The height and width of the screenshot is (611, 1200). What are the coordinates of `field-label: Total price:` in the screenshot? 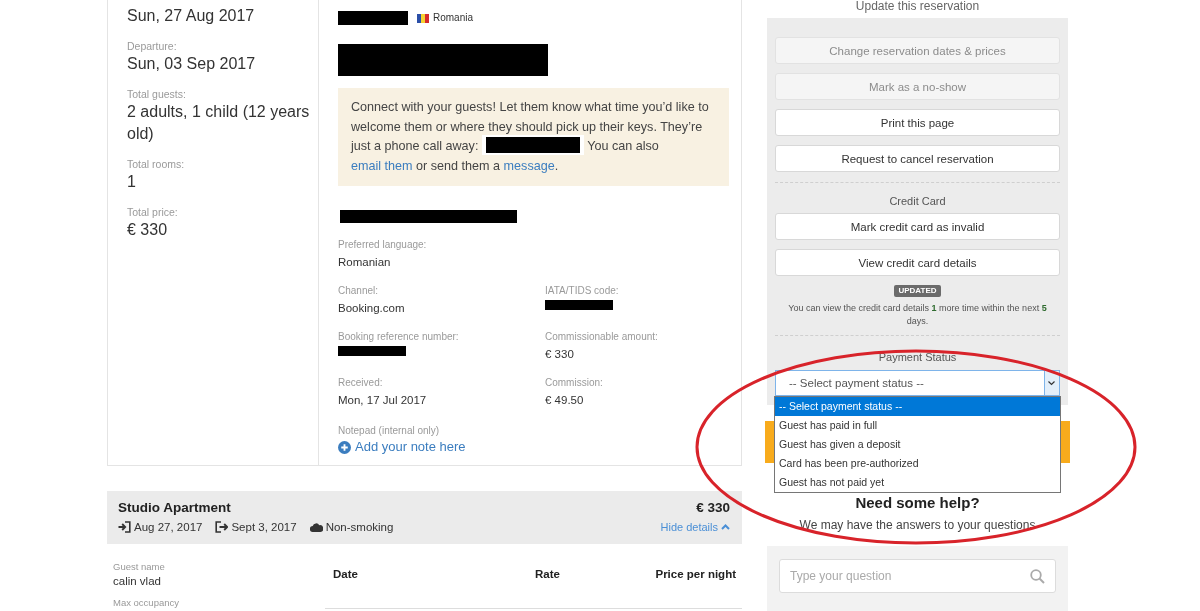 It's located at (153, 212).